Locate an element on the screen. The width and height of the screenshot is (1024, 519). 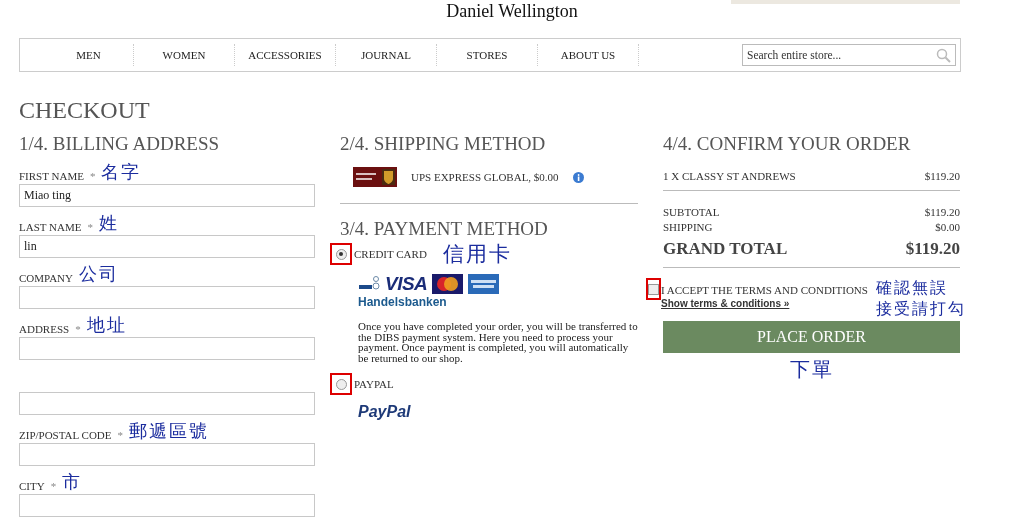
annotation-text: 接受請打勾 is located at coordinates (920, 309).